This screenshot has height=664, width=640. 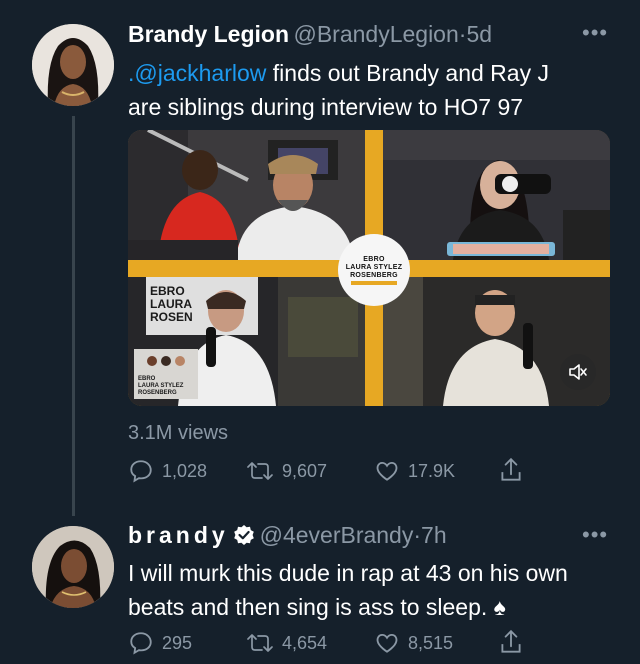 I want to click on reply-count: 295, so click(x=177, y=642).